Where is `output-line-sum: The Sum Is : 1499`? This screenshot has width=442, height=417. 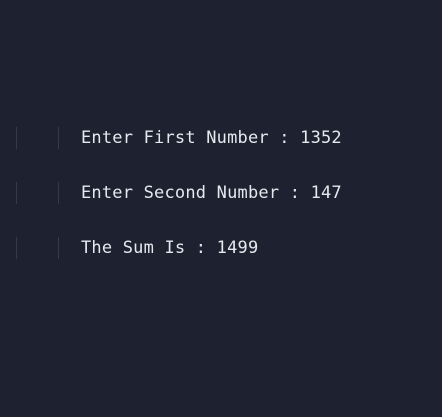 output-line-sum: The Sum Is : 1499 is located at coordinates (170, 248).